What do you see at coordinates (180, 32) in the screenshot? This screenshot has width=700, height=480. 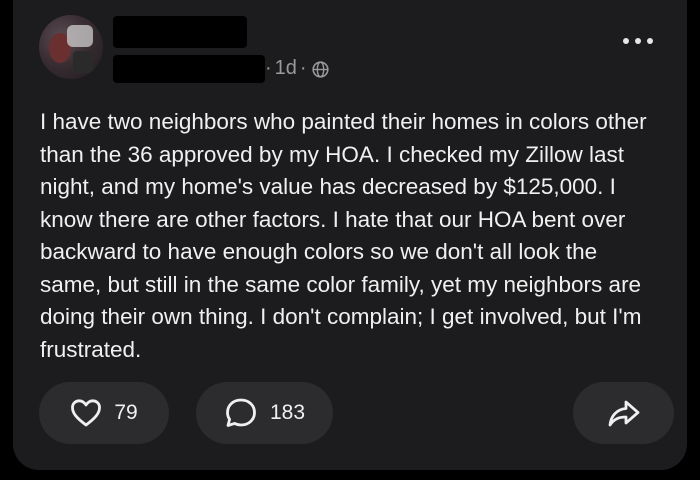 I see `redacted-username` at bounding box center [180, 32].